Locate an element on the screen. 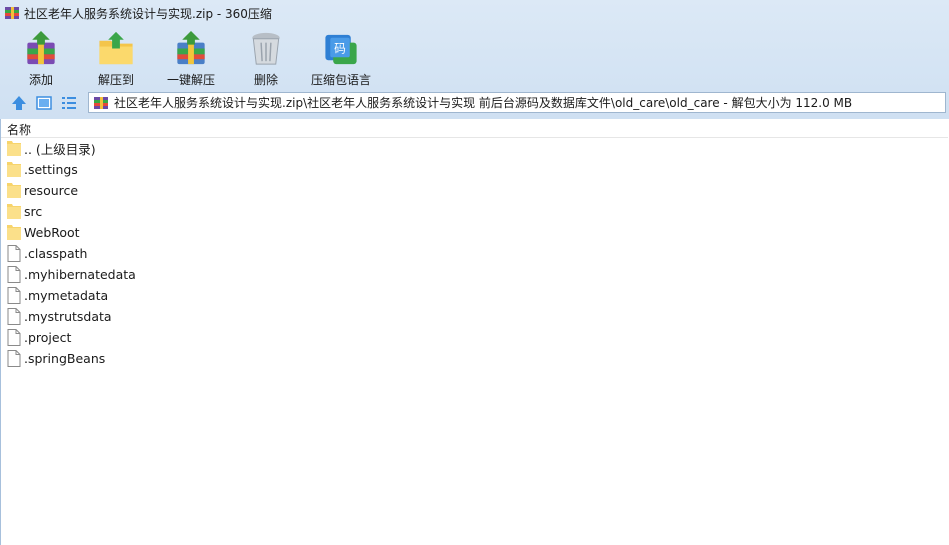  delete-label: 删除 is located at coordinates (265, 80).